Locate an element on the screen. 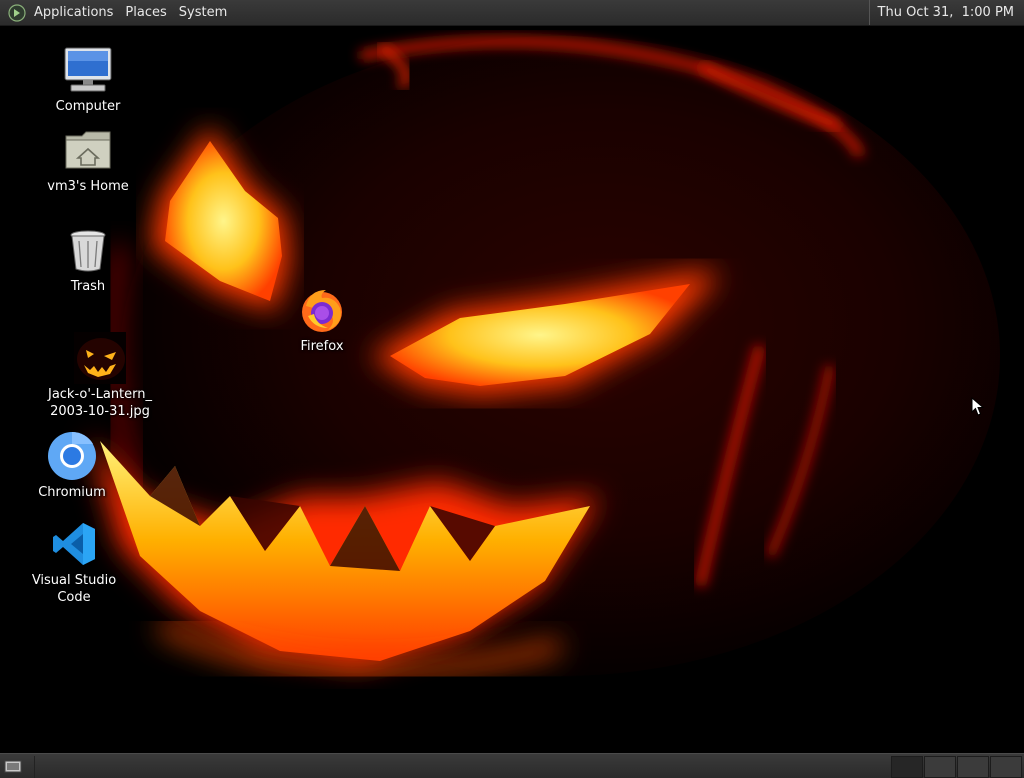 This screenshot has width=1024, height=778. firefox-icon is located at coordinates (322, 310).